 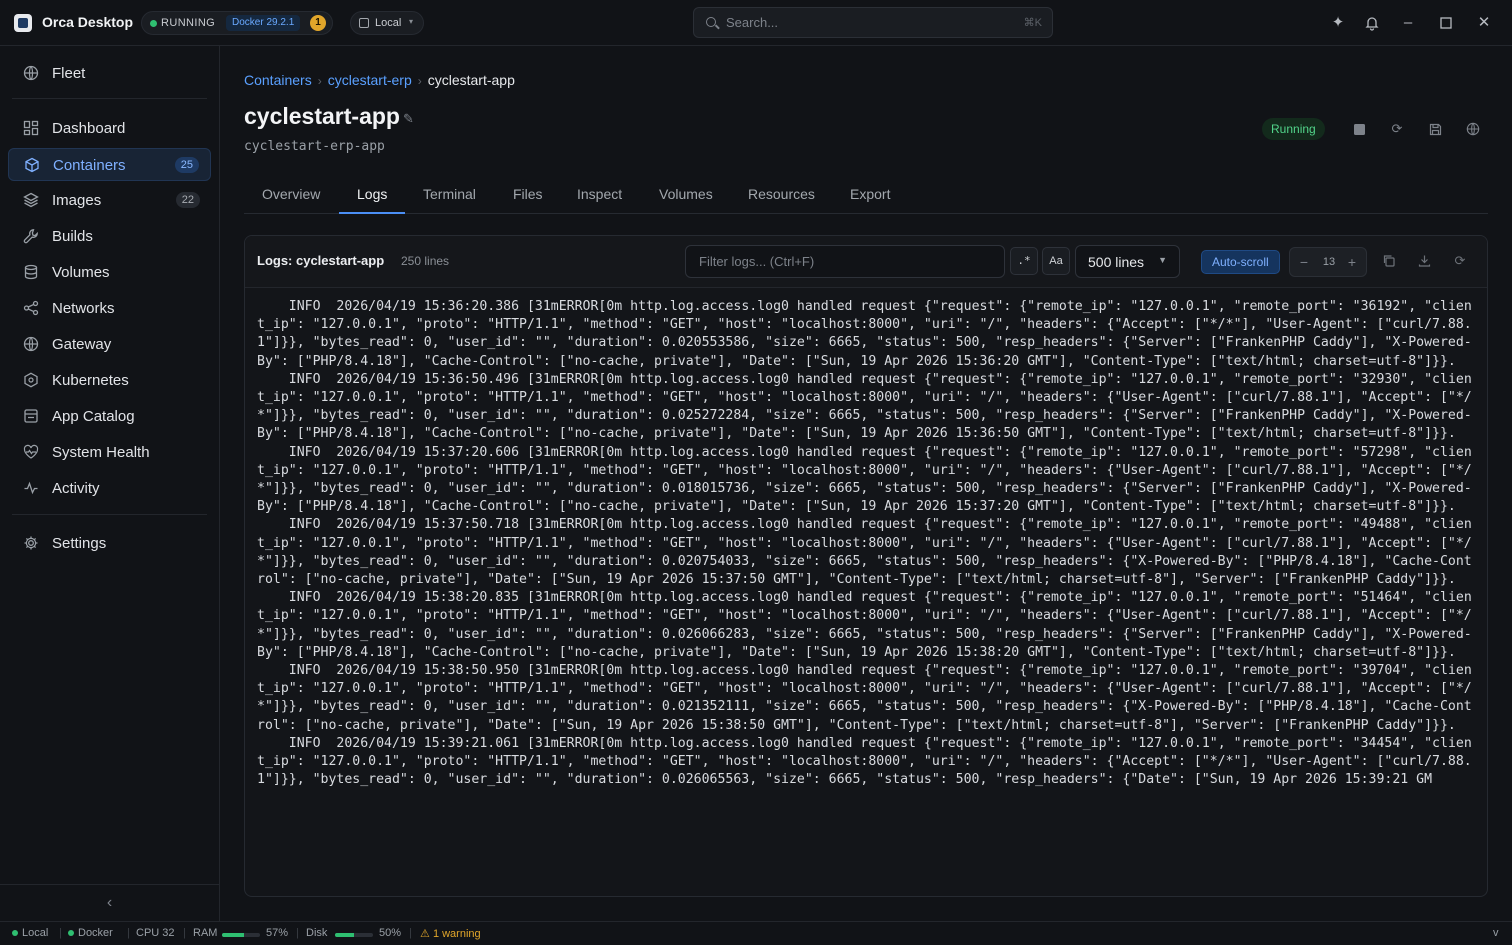 What do you see at coordinates (1293, 129) in the screenshot?
I see `status-badge: Running` at bounding box center [1293, 129].